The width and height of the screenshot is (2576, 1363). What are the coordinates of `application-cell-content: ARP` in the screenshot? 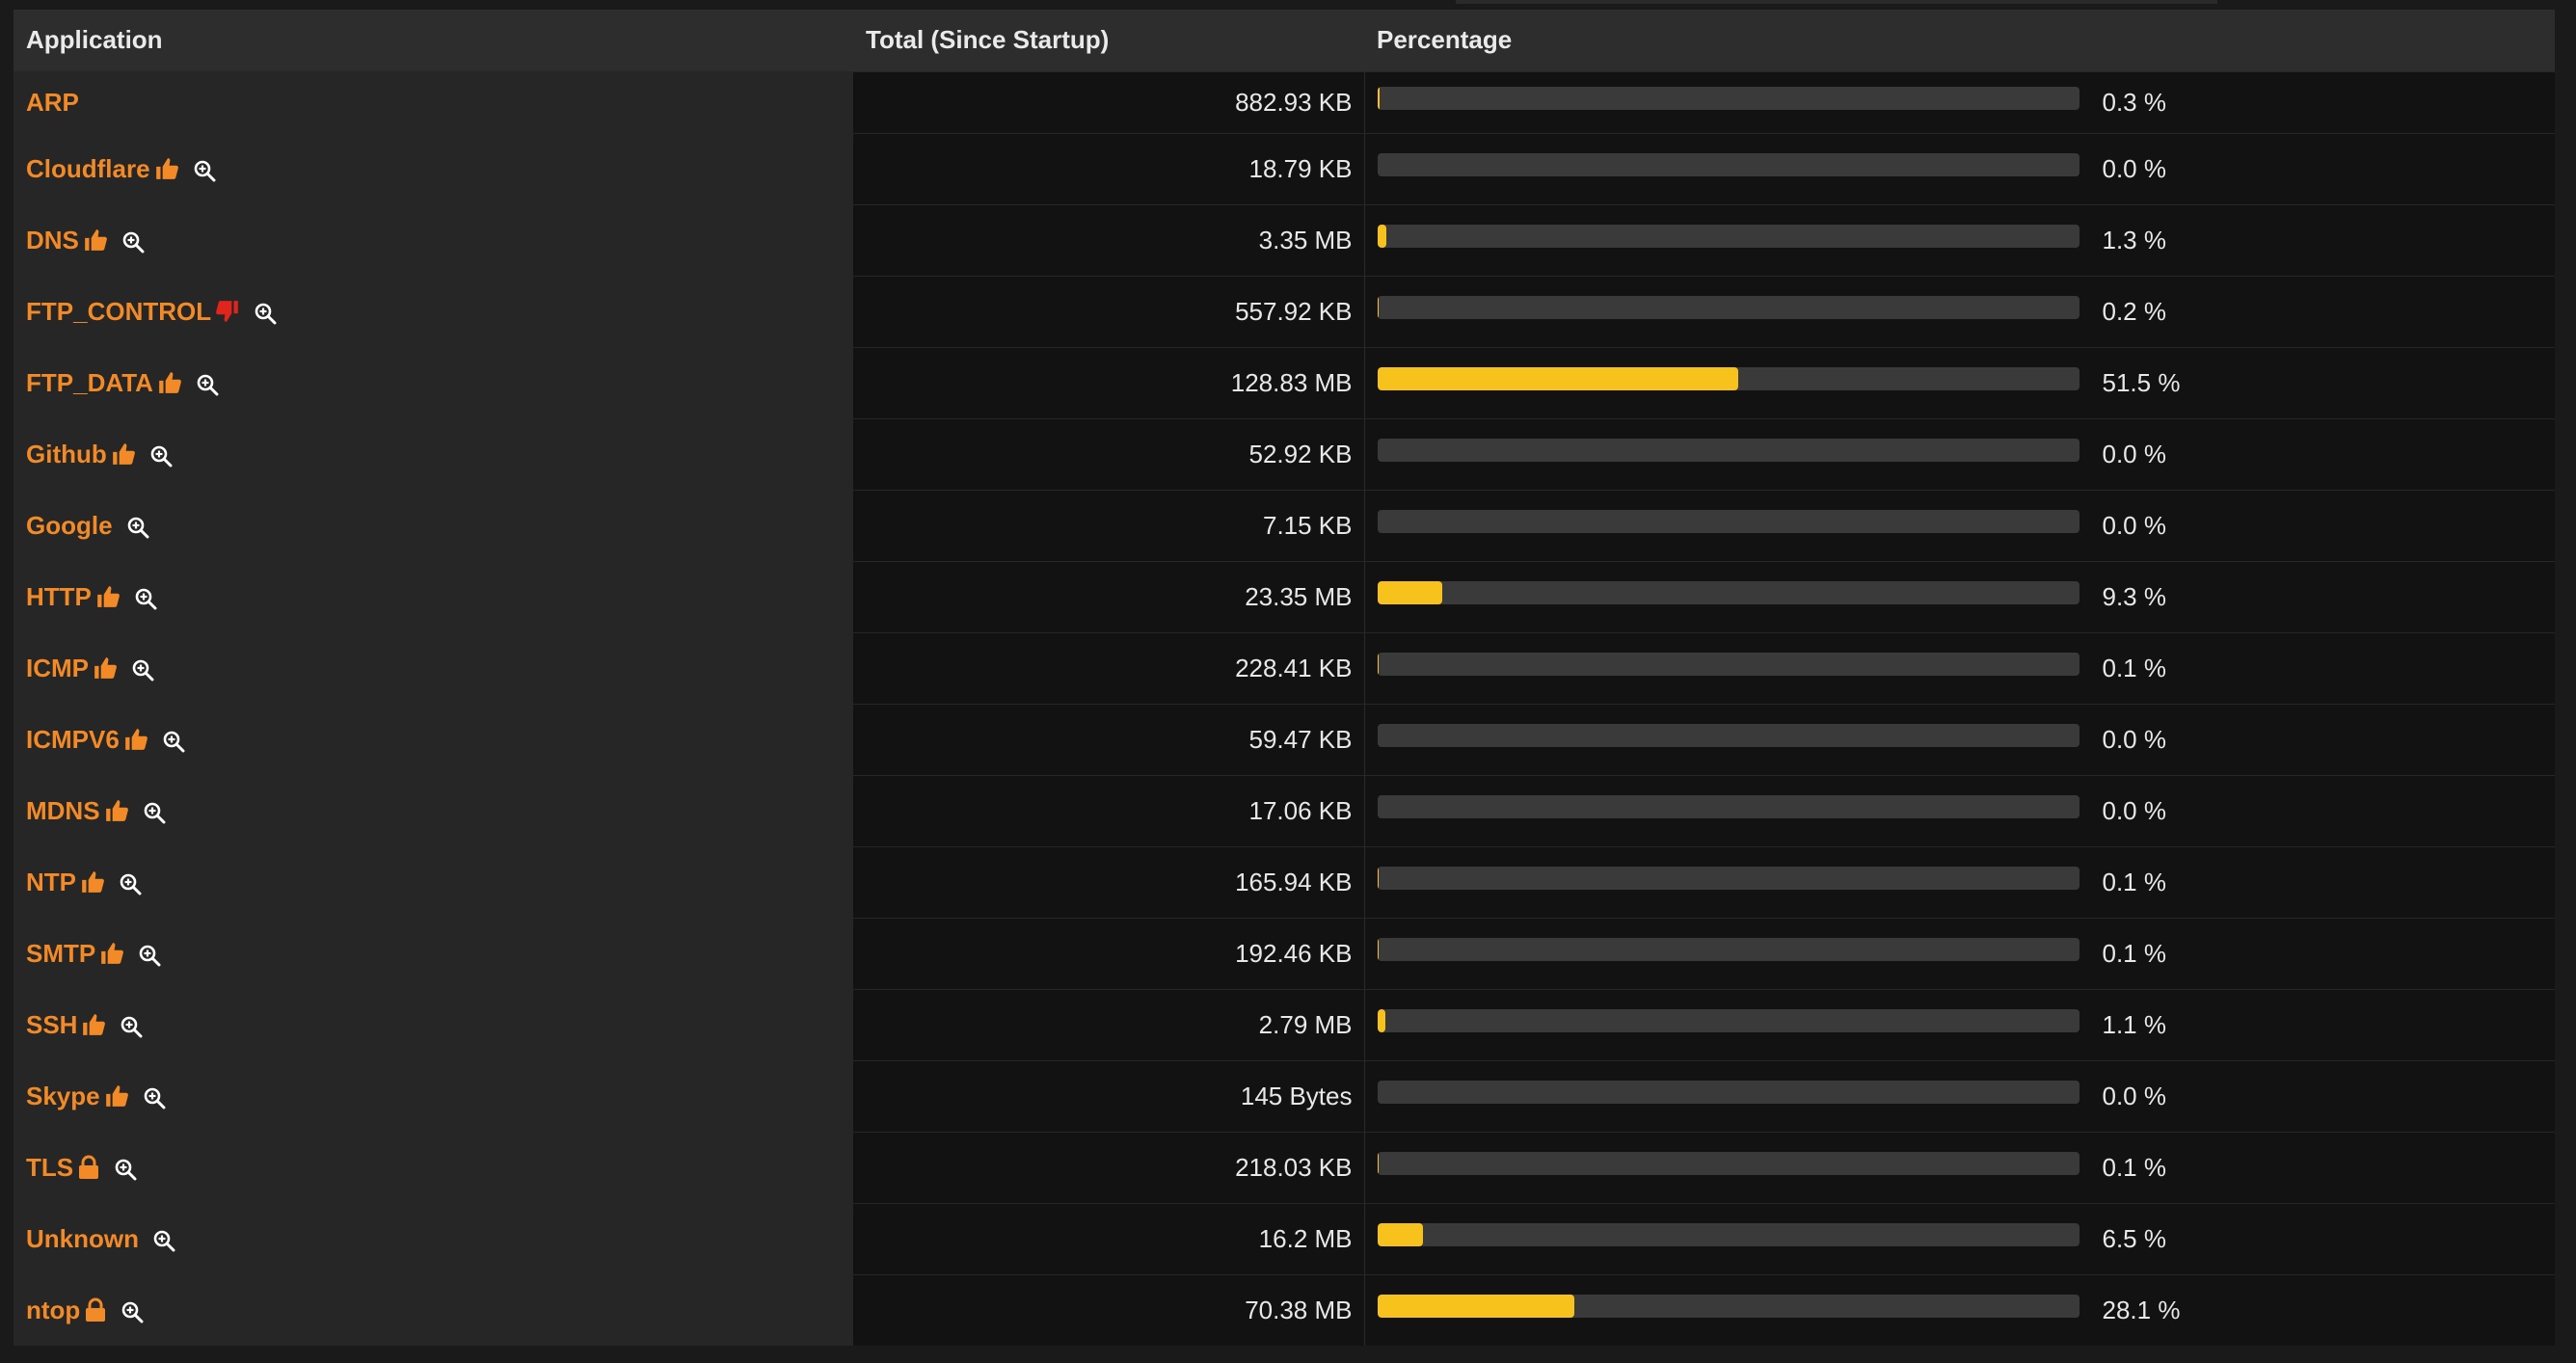 It's located at (53, 103).